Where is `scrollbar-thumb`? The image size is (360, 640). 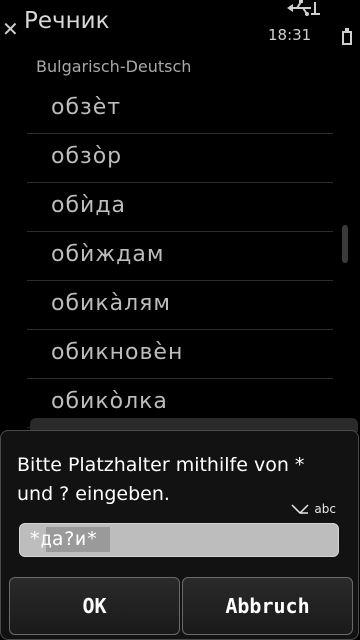 scrollbar-thumb is located at coordinates (345, 244).